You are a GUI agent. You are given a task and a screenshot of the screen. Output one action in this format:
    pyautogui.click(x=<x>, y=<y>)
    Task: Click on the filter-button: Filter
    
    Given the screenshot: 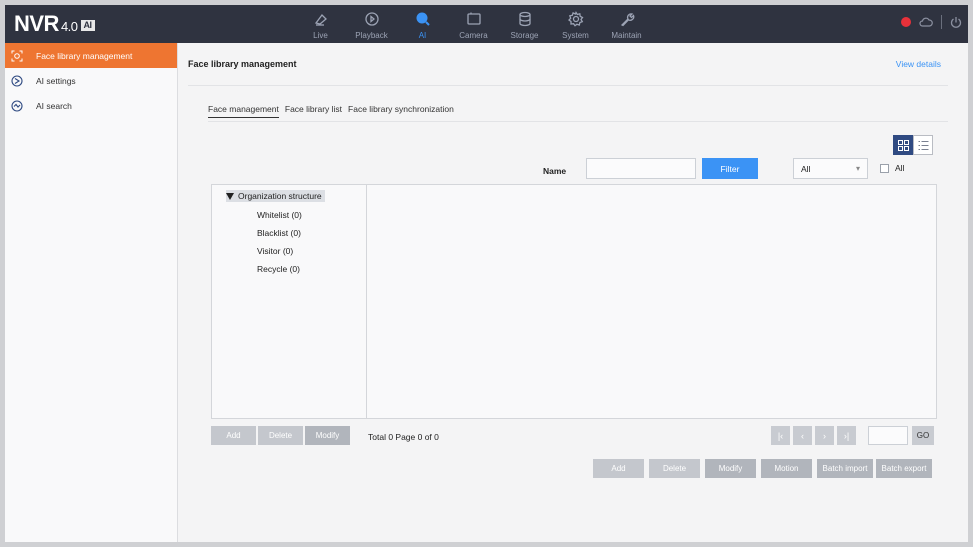 What is the action you would take?
    pyautogui.click(x=730, y=168)
    